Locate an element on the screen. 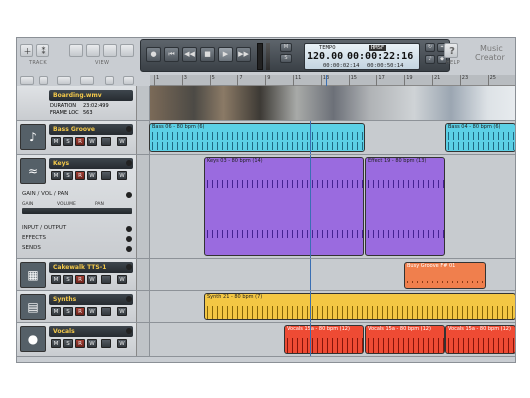 The height and width of the screenshot is (398, 530). fast-forward-button: ▶▶ is located at coordinates (243, 54).